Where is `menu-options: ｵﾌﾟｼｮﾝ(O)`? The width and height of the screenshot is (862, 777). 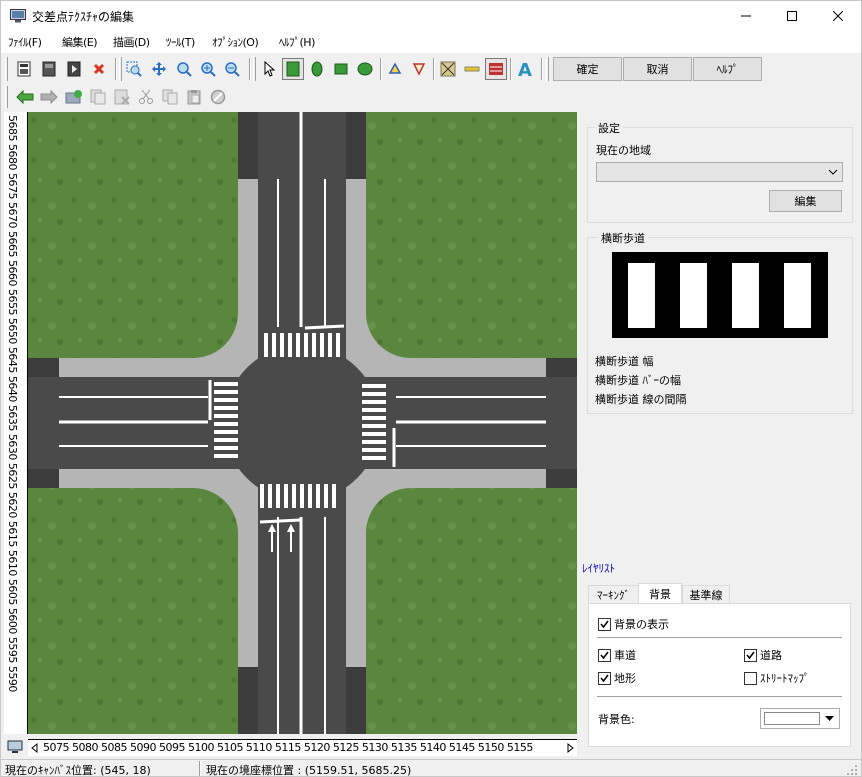 menu-options: ｵﾌﾟｼｮﾝ(O) is located at coordinates (235, 42).